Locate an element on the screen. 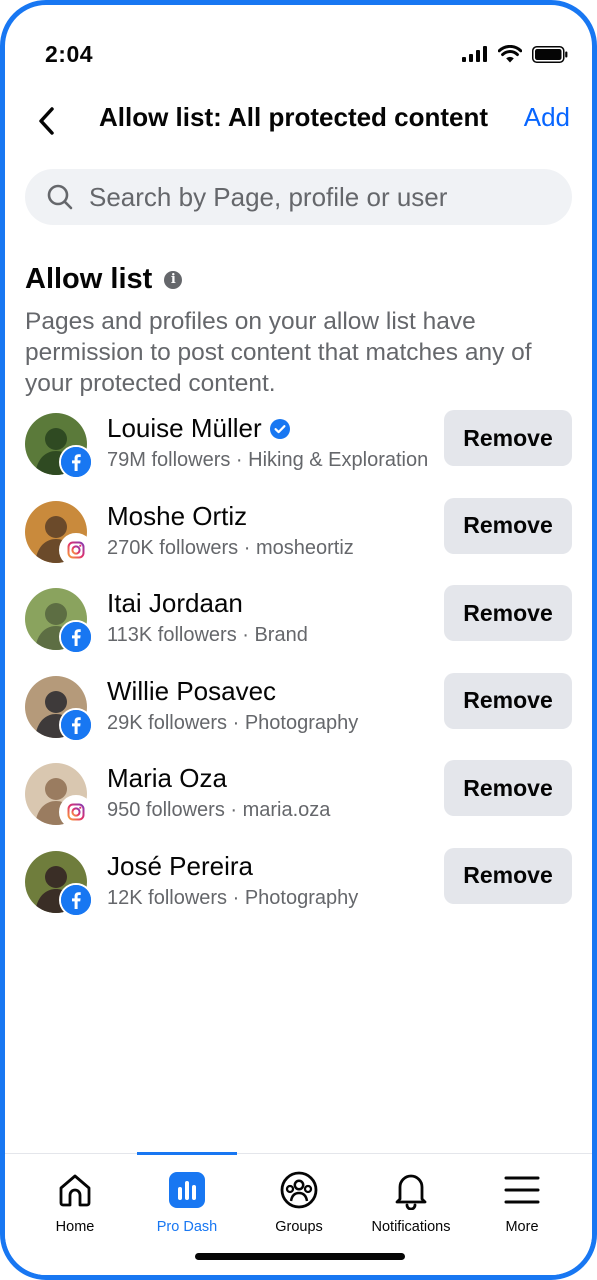  profile-name: Maria Oza is located at coordinates (167, 778).